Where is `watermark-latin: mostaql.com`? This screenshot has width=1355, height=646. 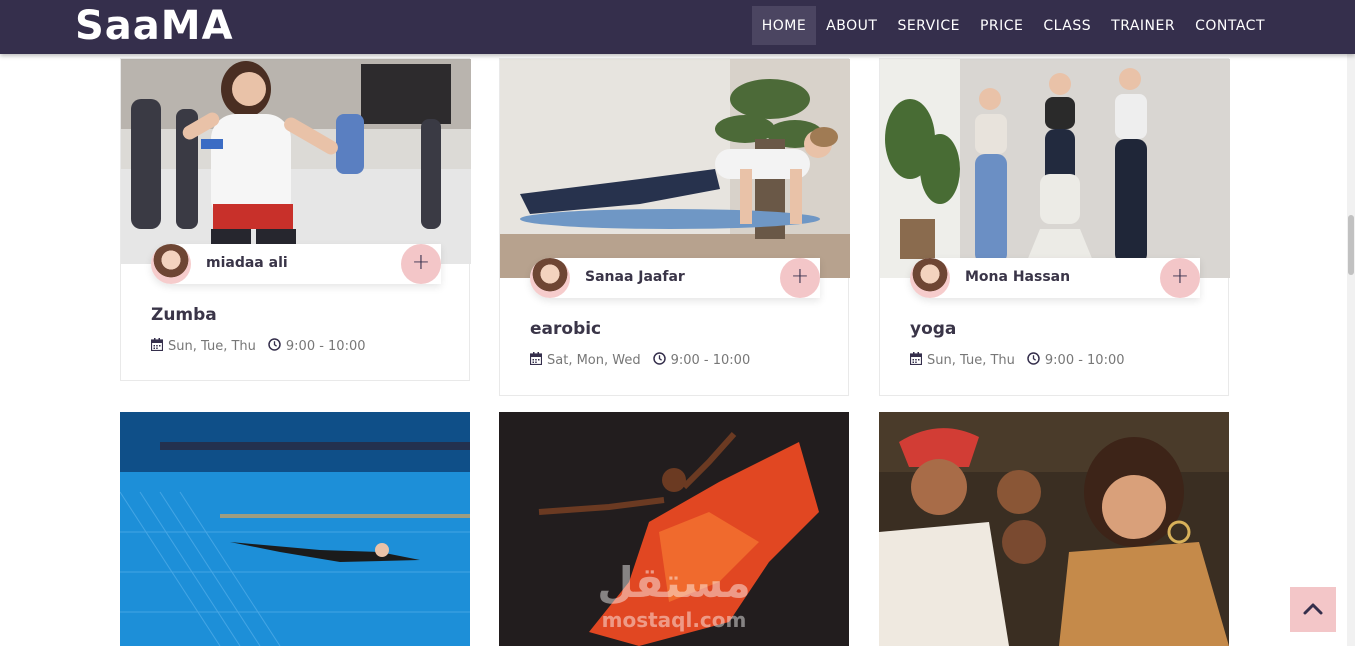
watermark-latin: mostaql.com is located at coordinates (674, 620).